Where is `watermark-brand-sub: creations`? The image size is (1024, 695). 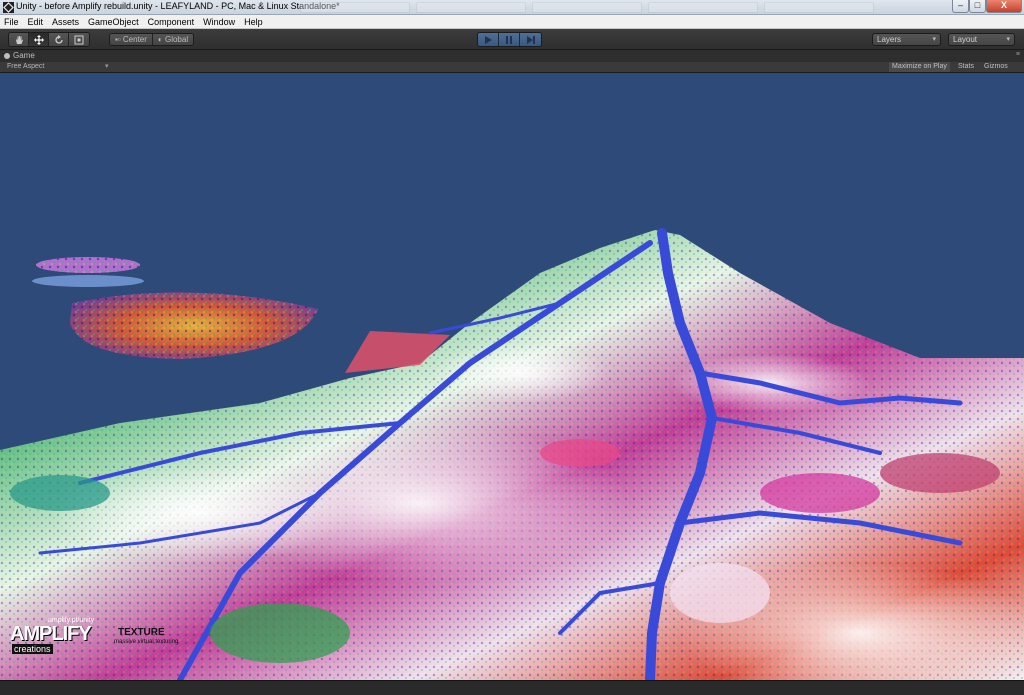 watermark-brand-sub: creations is located at coordinates (32, 649).